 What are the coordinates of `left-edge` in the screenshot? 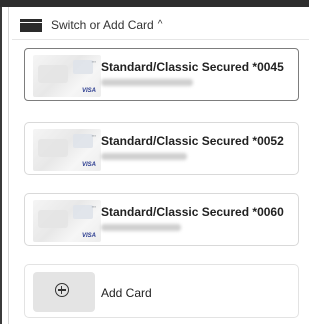 It's located at (4, 165).